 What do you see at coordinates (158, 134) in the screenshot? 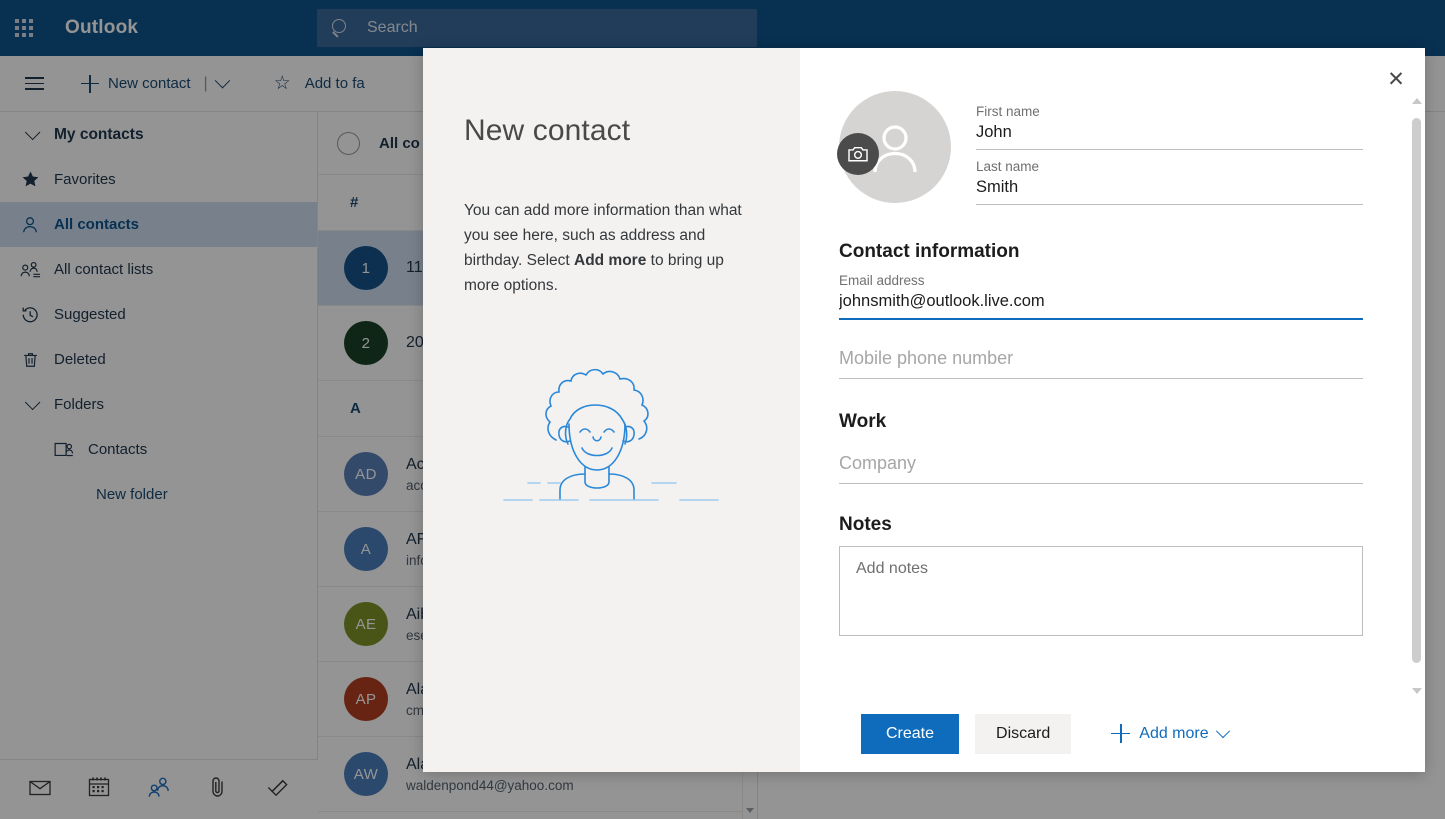
I see `sidebar-item-my-contacts: My contacts` at bounding box center [158, 134].